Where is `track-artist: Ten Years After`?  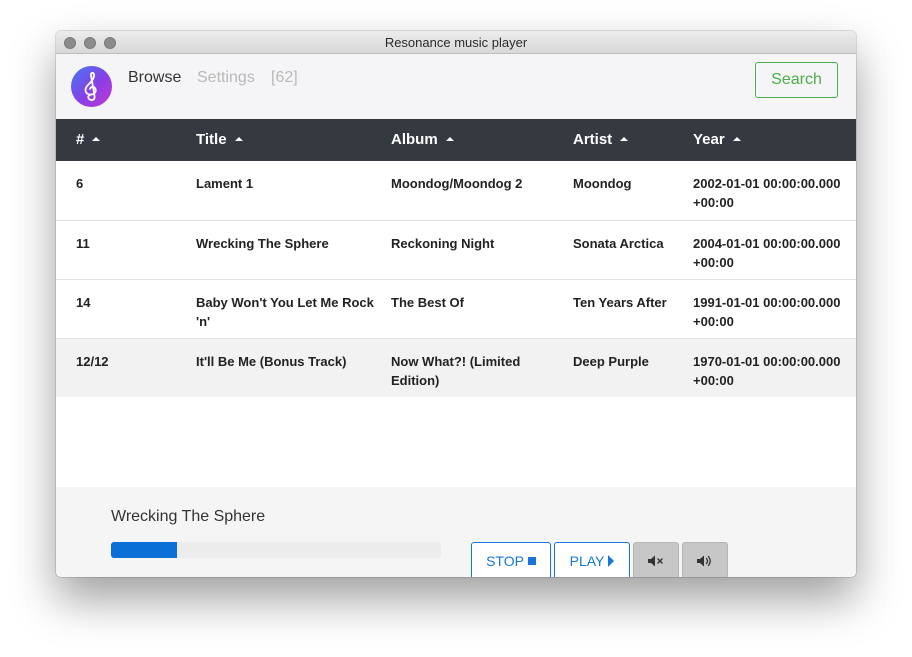
track-artist: Ten Years After is located at coordinates (620, 302).